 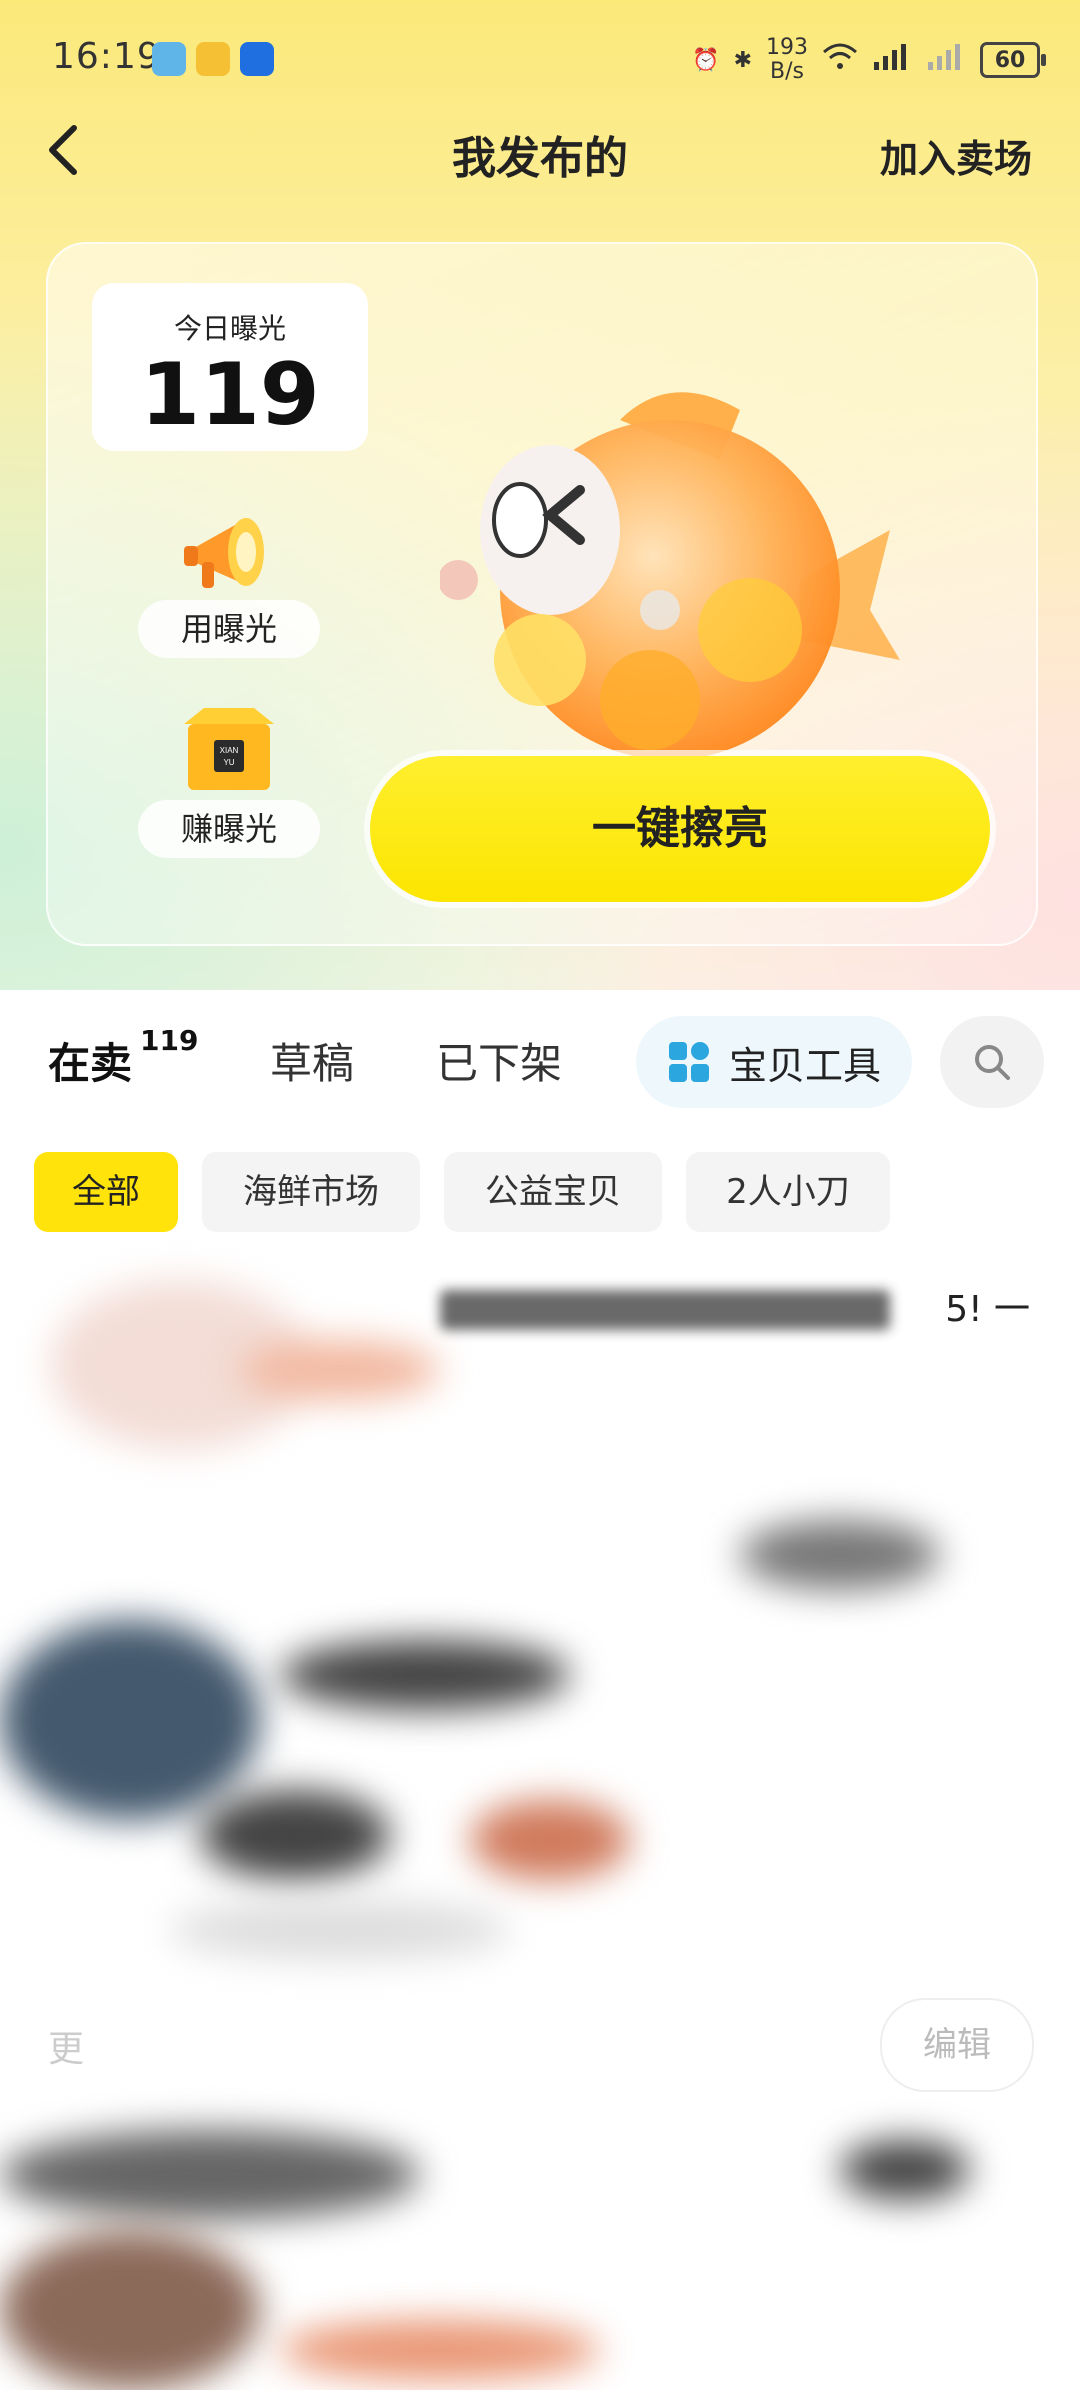 I want to click on listing-title: 5! 一, so click(x=987, y=1309).